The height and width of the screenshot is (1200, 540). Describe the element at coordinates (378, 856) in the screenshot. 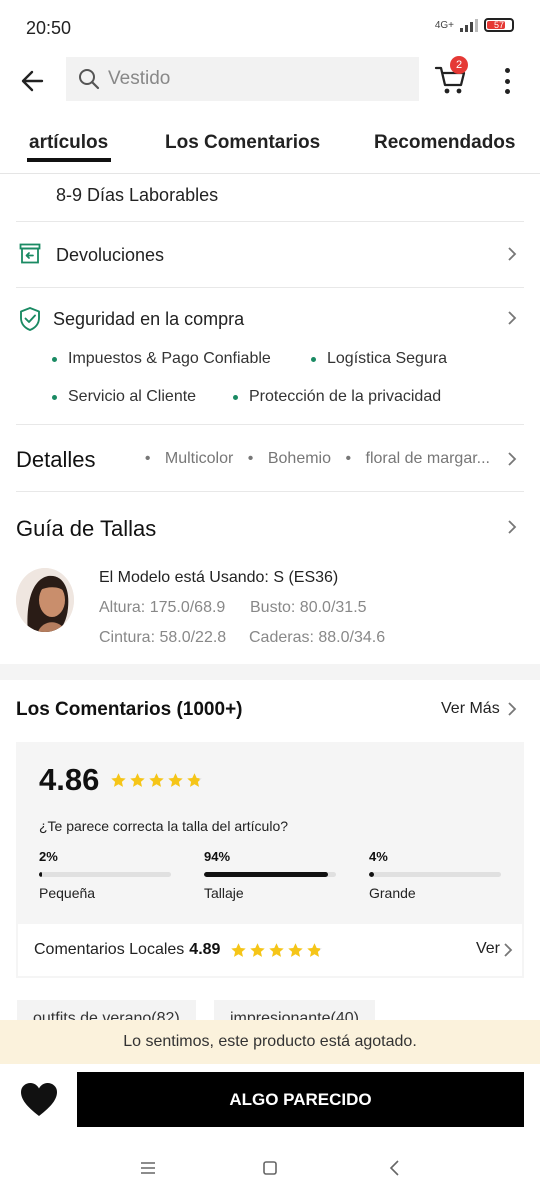

I see `fit-large-percent: 4%` at that location.